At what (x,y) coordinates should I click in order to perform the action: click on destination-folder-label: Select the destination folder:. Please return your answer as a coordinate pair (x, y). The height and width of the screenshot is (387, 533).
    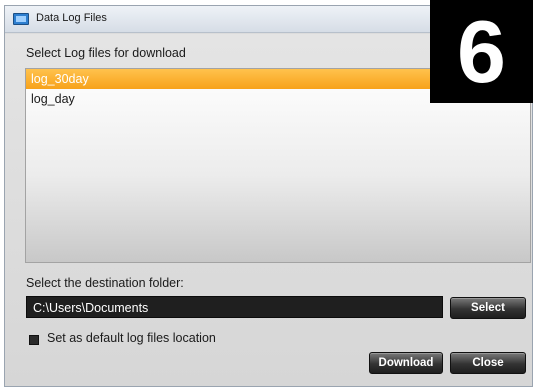
    Looking at the image, I should click on (105, 283).